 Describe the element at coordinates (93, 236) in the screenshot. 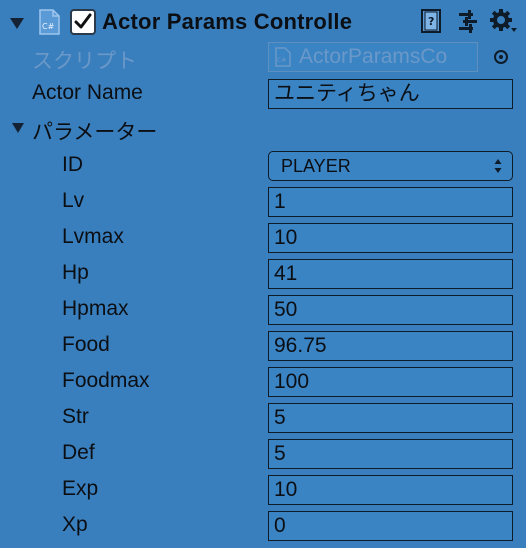

I see `lvmax-label: Lvmax` at that location.